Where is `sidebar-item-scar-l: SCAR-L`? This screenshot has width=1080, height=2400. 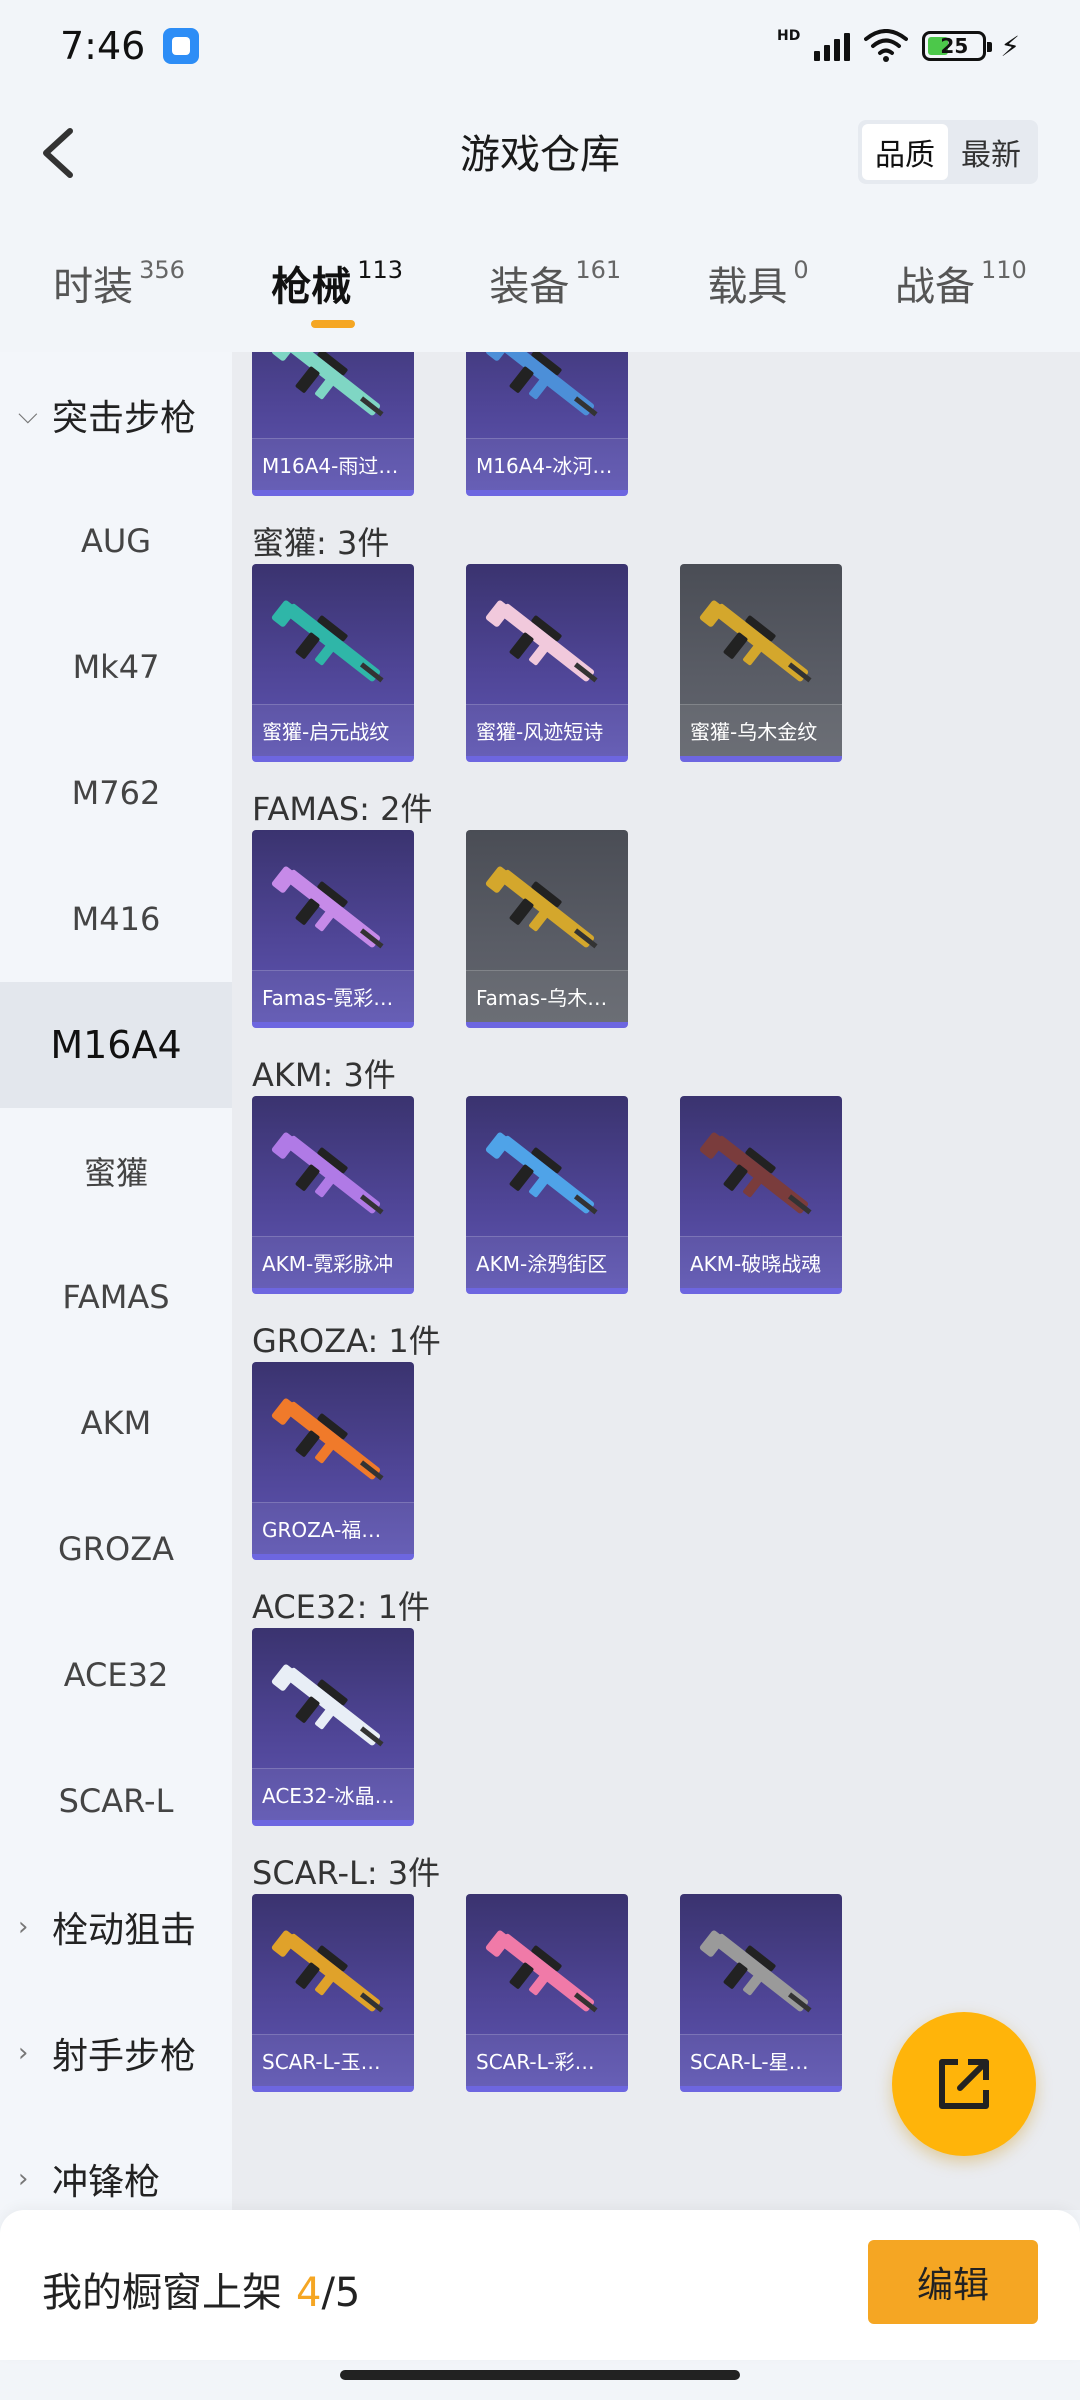 sidebar-item-scar-l: SCAR-L is located at coordinates (116, 1801).